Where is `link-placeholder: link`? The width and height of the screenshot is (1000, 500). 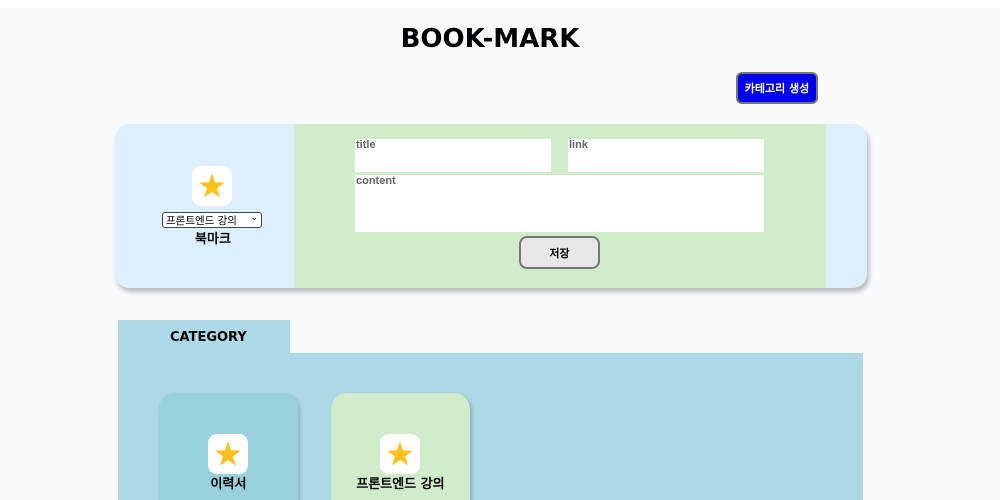 link-placeholder: link is located at coordinates (578, 145).